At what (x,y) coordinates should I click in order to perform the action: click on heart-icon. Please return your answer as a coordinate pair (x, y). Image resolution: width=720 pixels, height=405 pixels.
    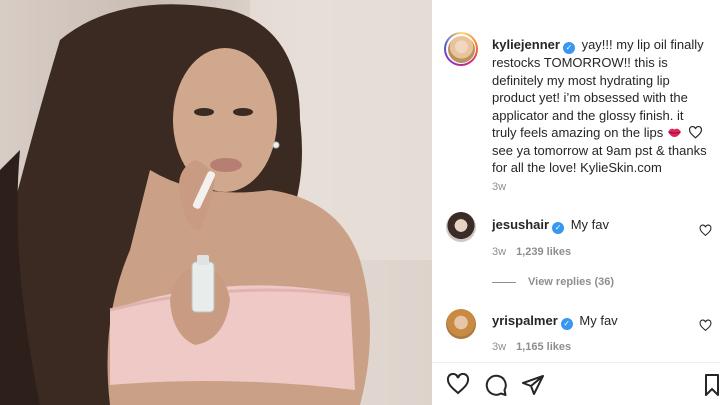
    Looking at the image, I should click on (458, 384).